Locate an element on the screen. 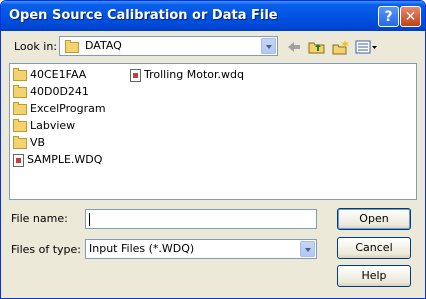  item-label: SAMPLE.WDQ is located at coordinates (65, 159).